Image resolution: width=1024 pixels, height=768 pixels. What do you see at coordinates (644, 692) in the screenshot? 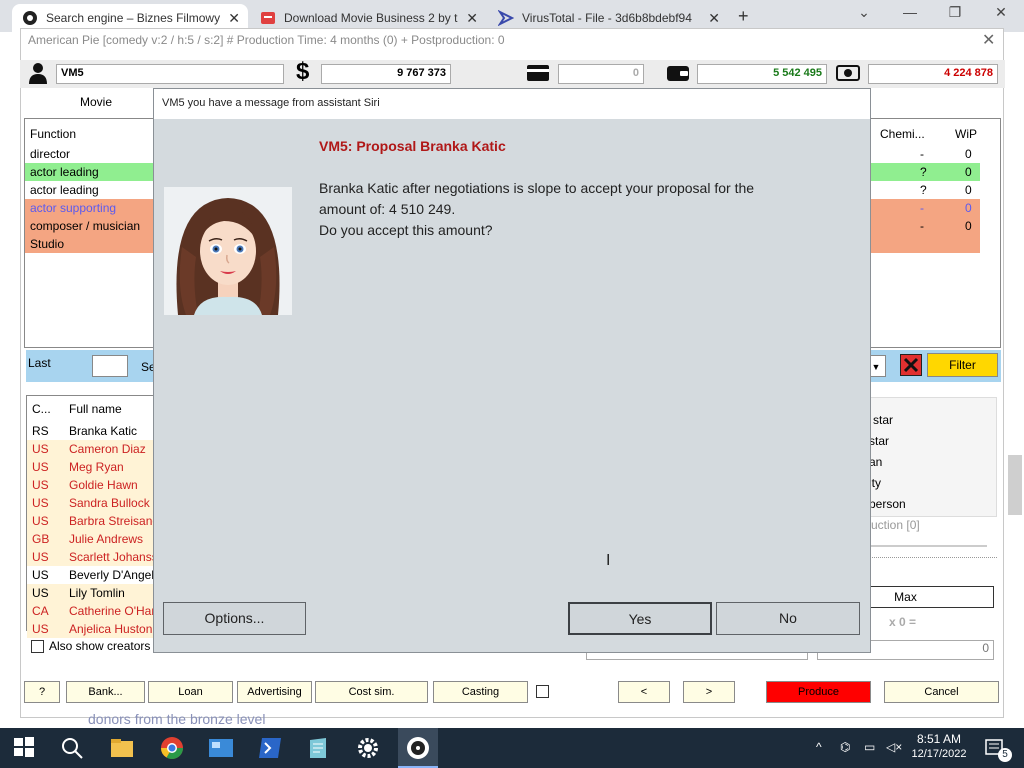
I see `prev-button: <` at bounding box center [644, 692].